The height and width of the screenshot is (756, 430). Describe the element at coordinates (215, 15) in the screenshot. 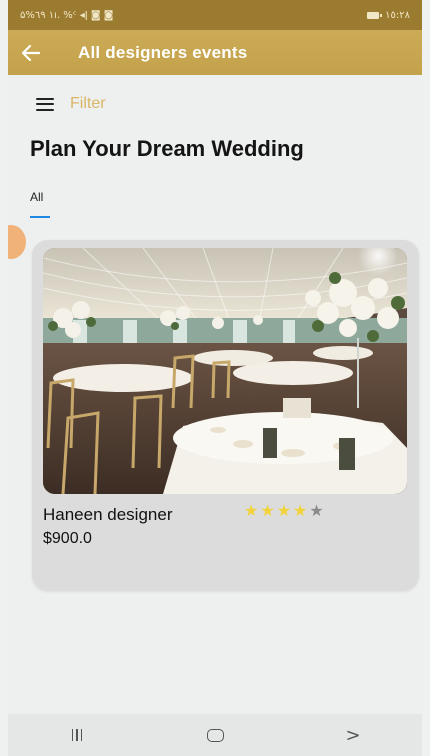

I see `status-bar: ۵%٦٩ ۱ı. %ᶜ ◂ǀ ◙ ◙ ١٥:٢٨` at that location.